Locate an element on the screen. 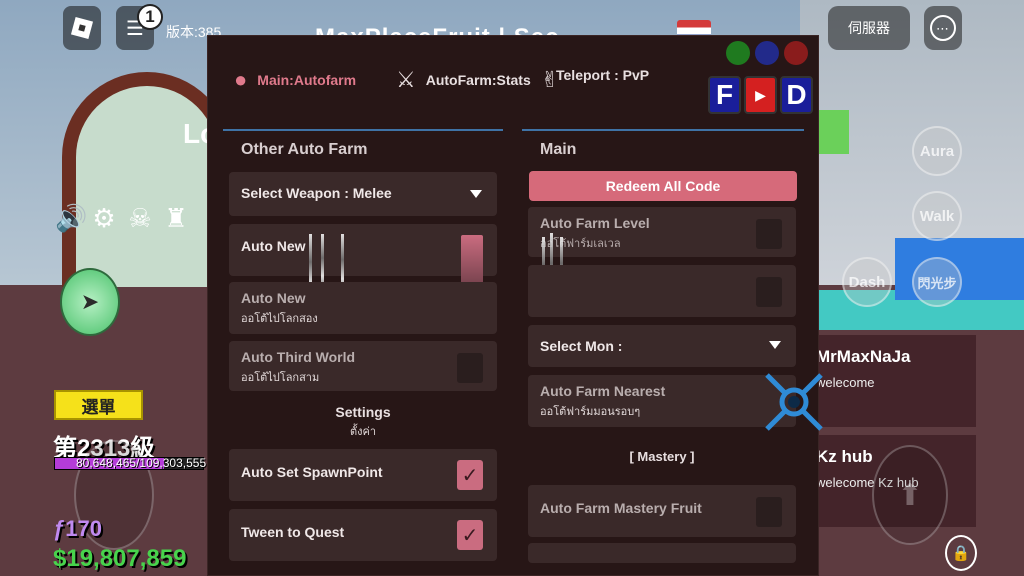  auto-farm-level-toggle is located at coordinates (769, 234).